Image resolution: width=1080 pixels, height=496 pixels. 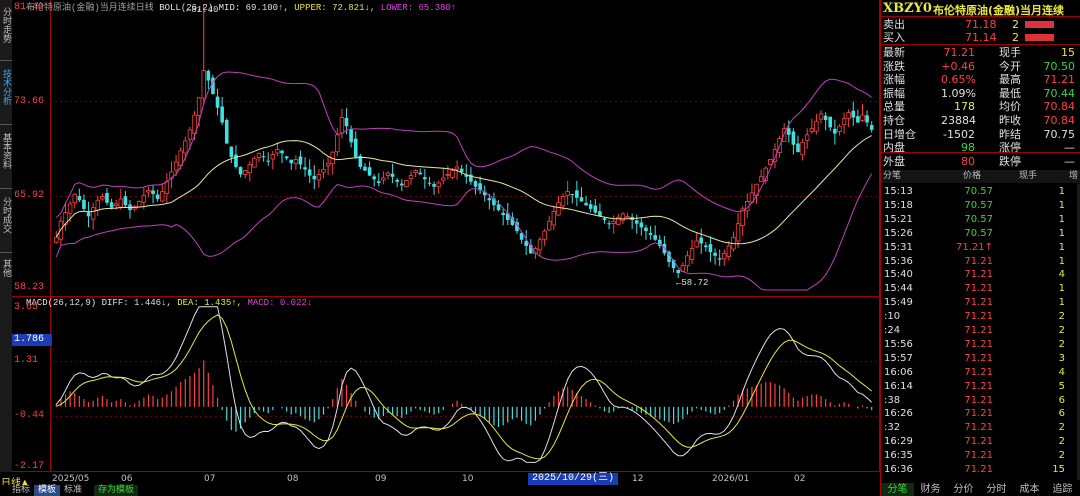 I want to click on buy-row: 买入 71.14 2, so click(x=980, y=37).